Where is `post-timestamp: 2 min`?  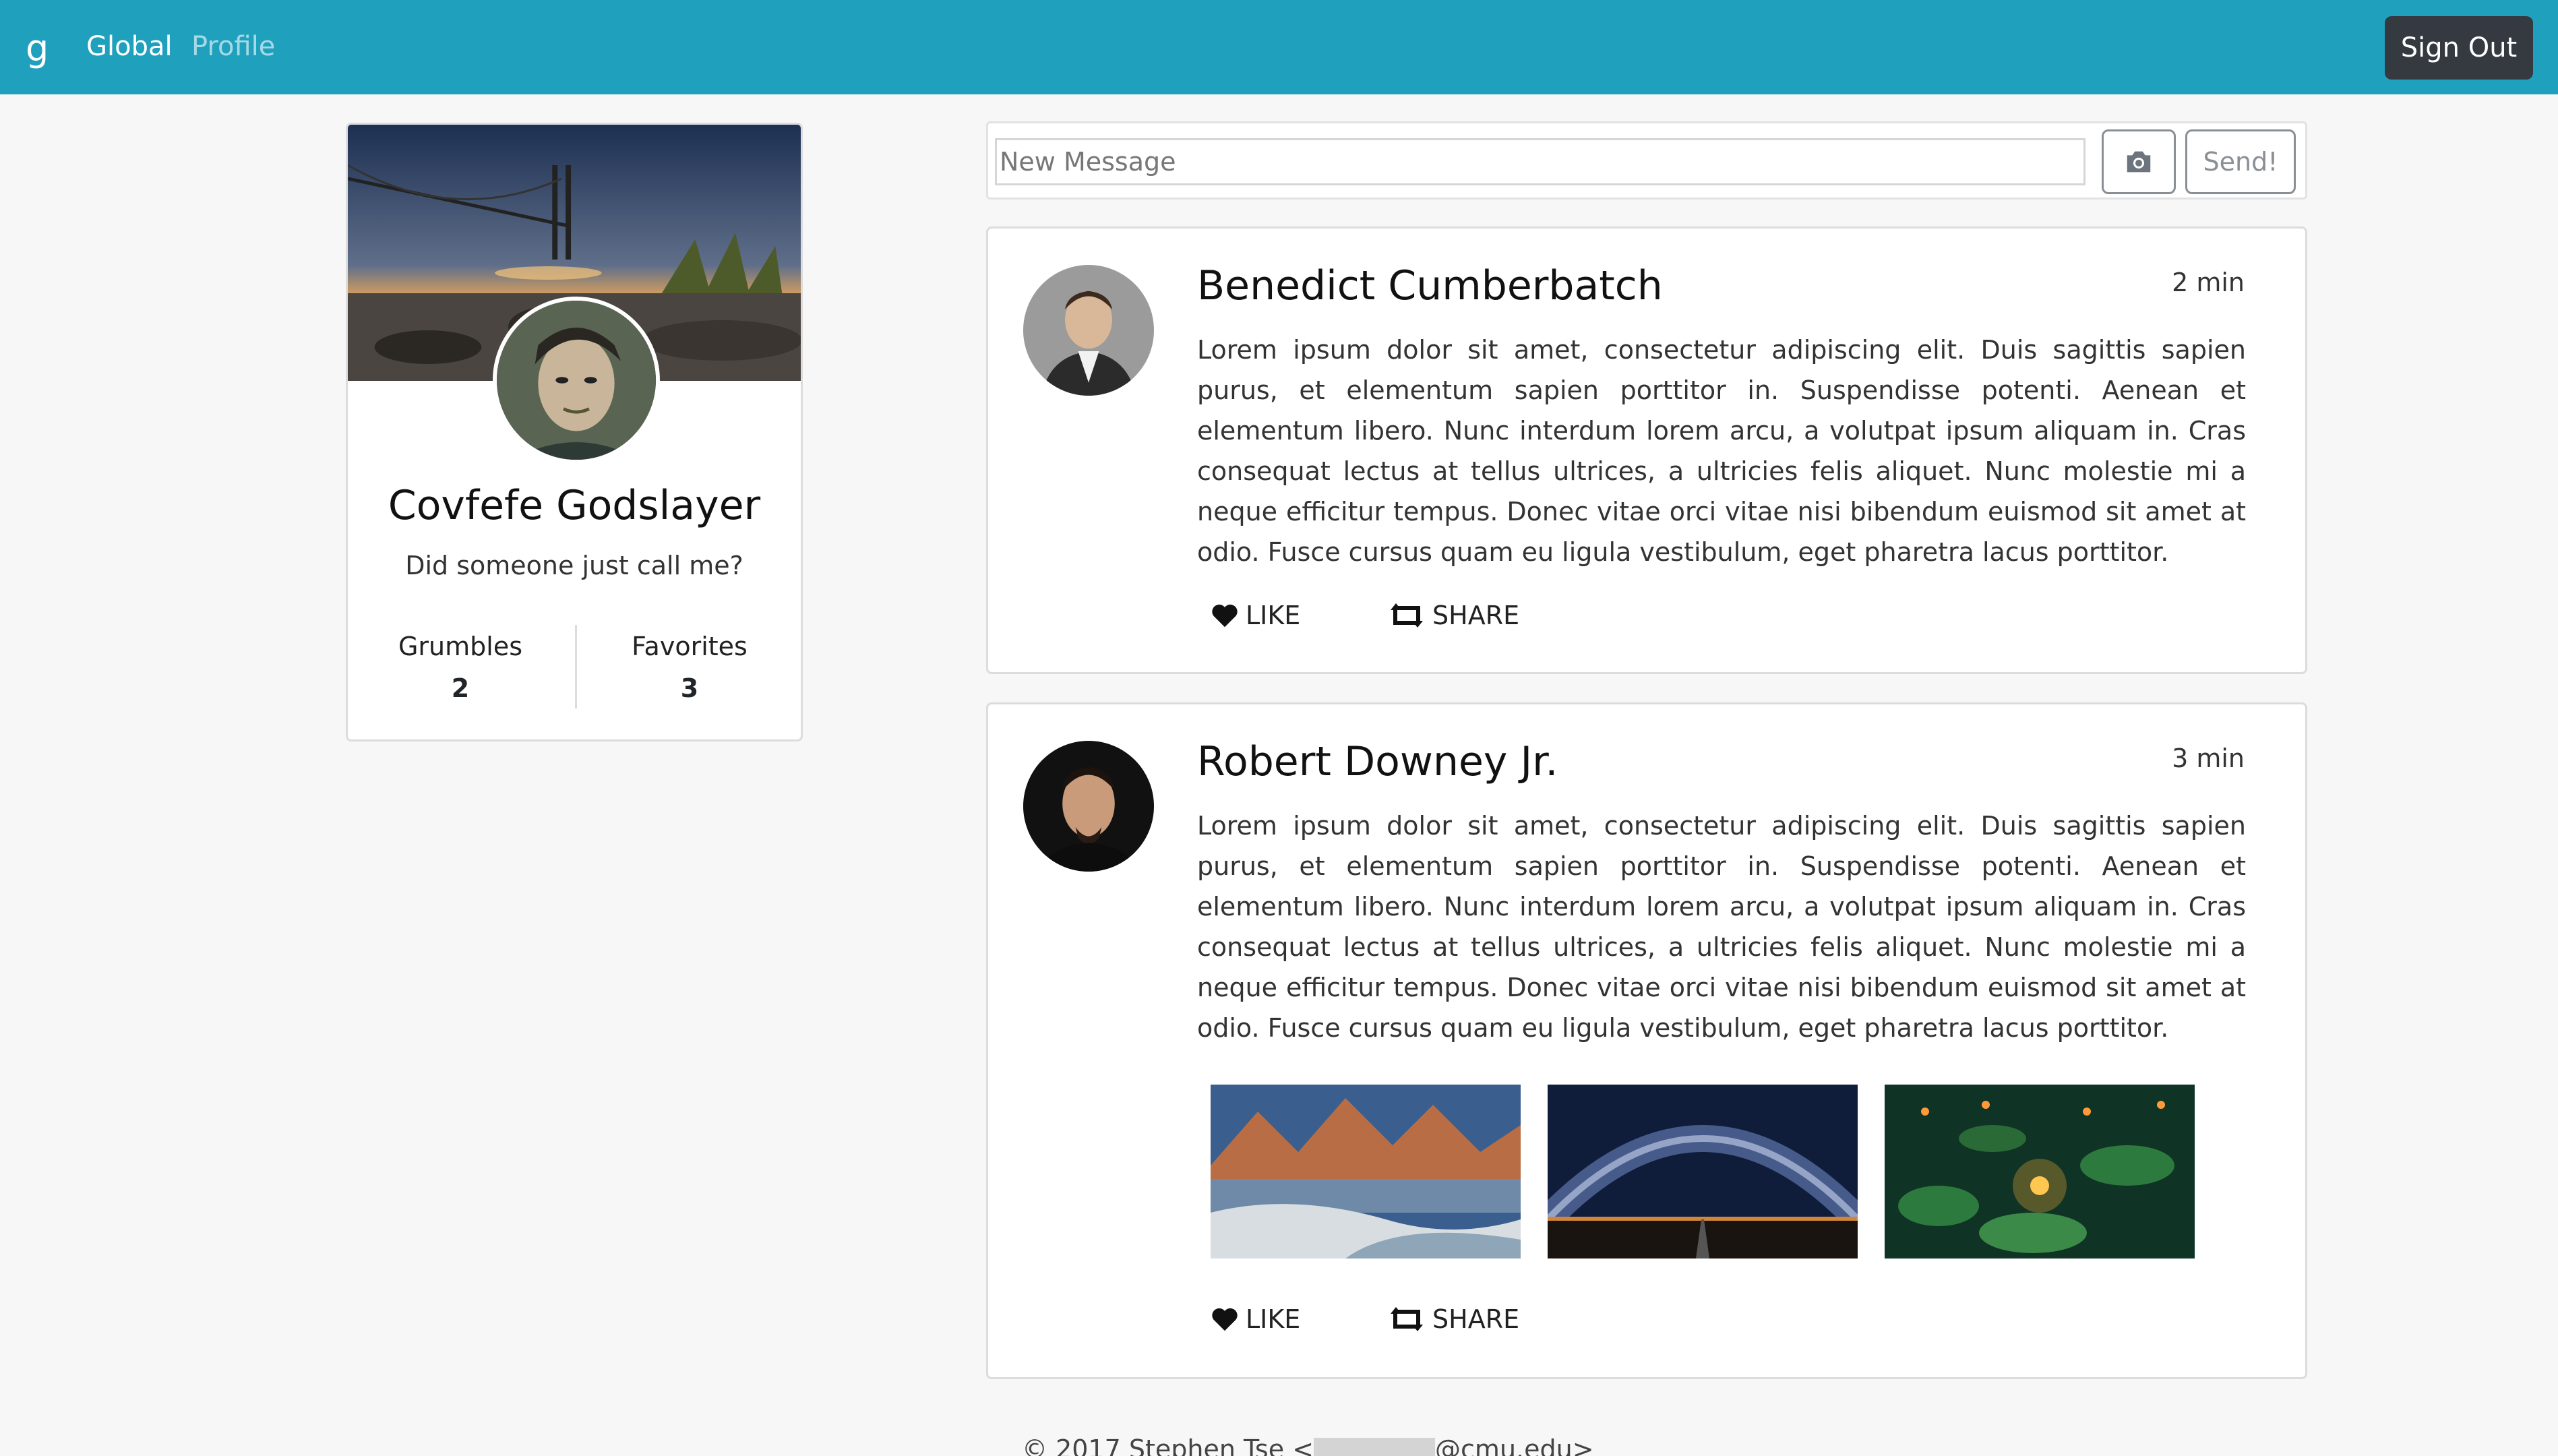
post-timestamp: 2 min is located at coordinates (2208, 282).